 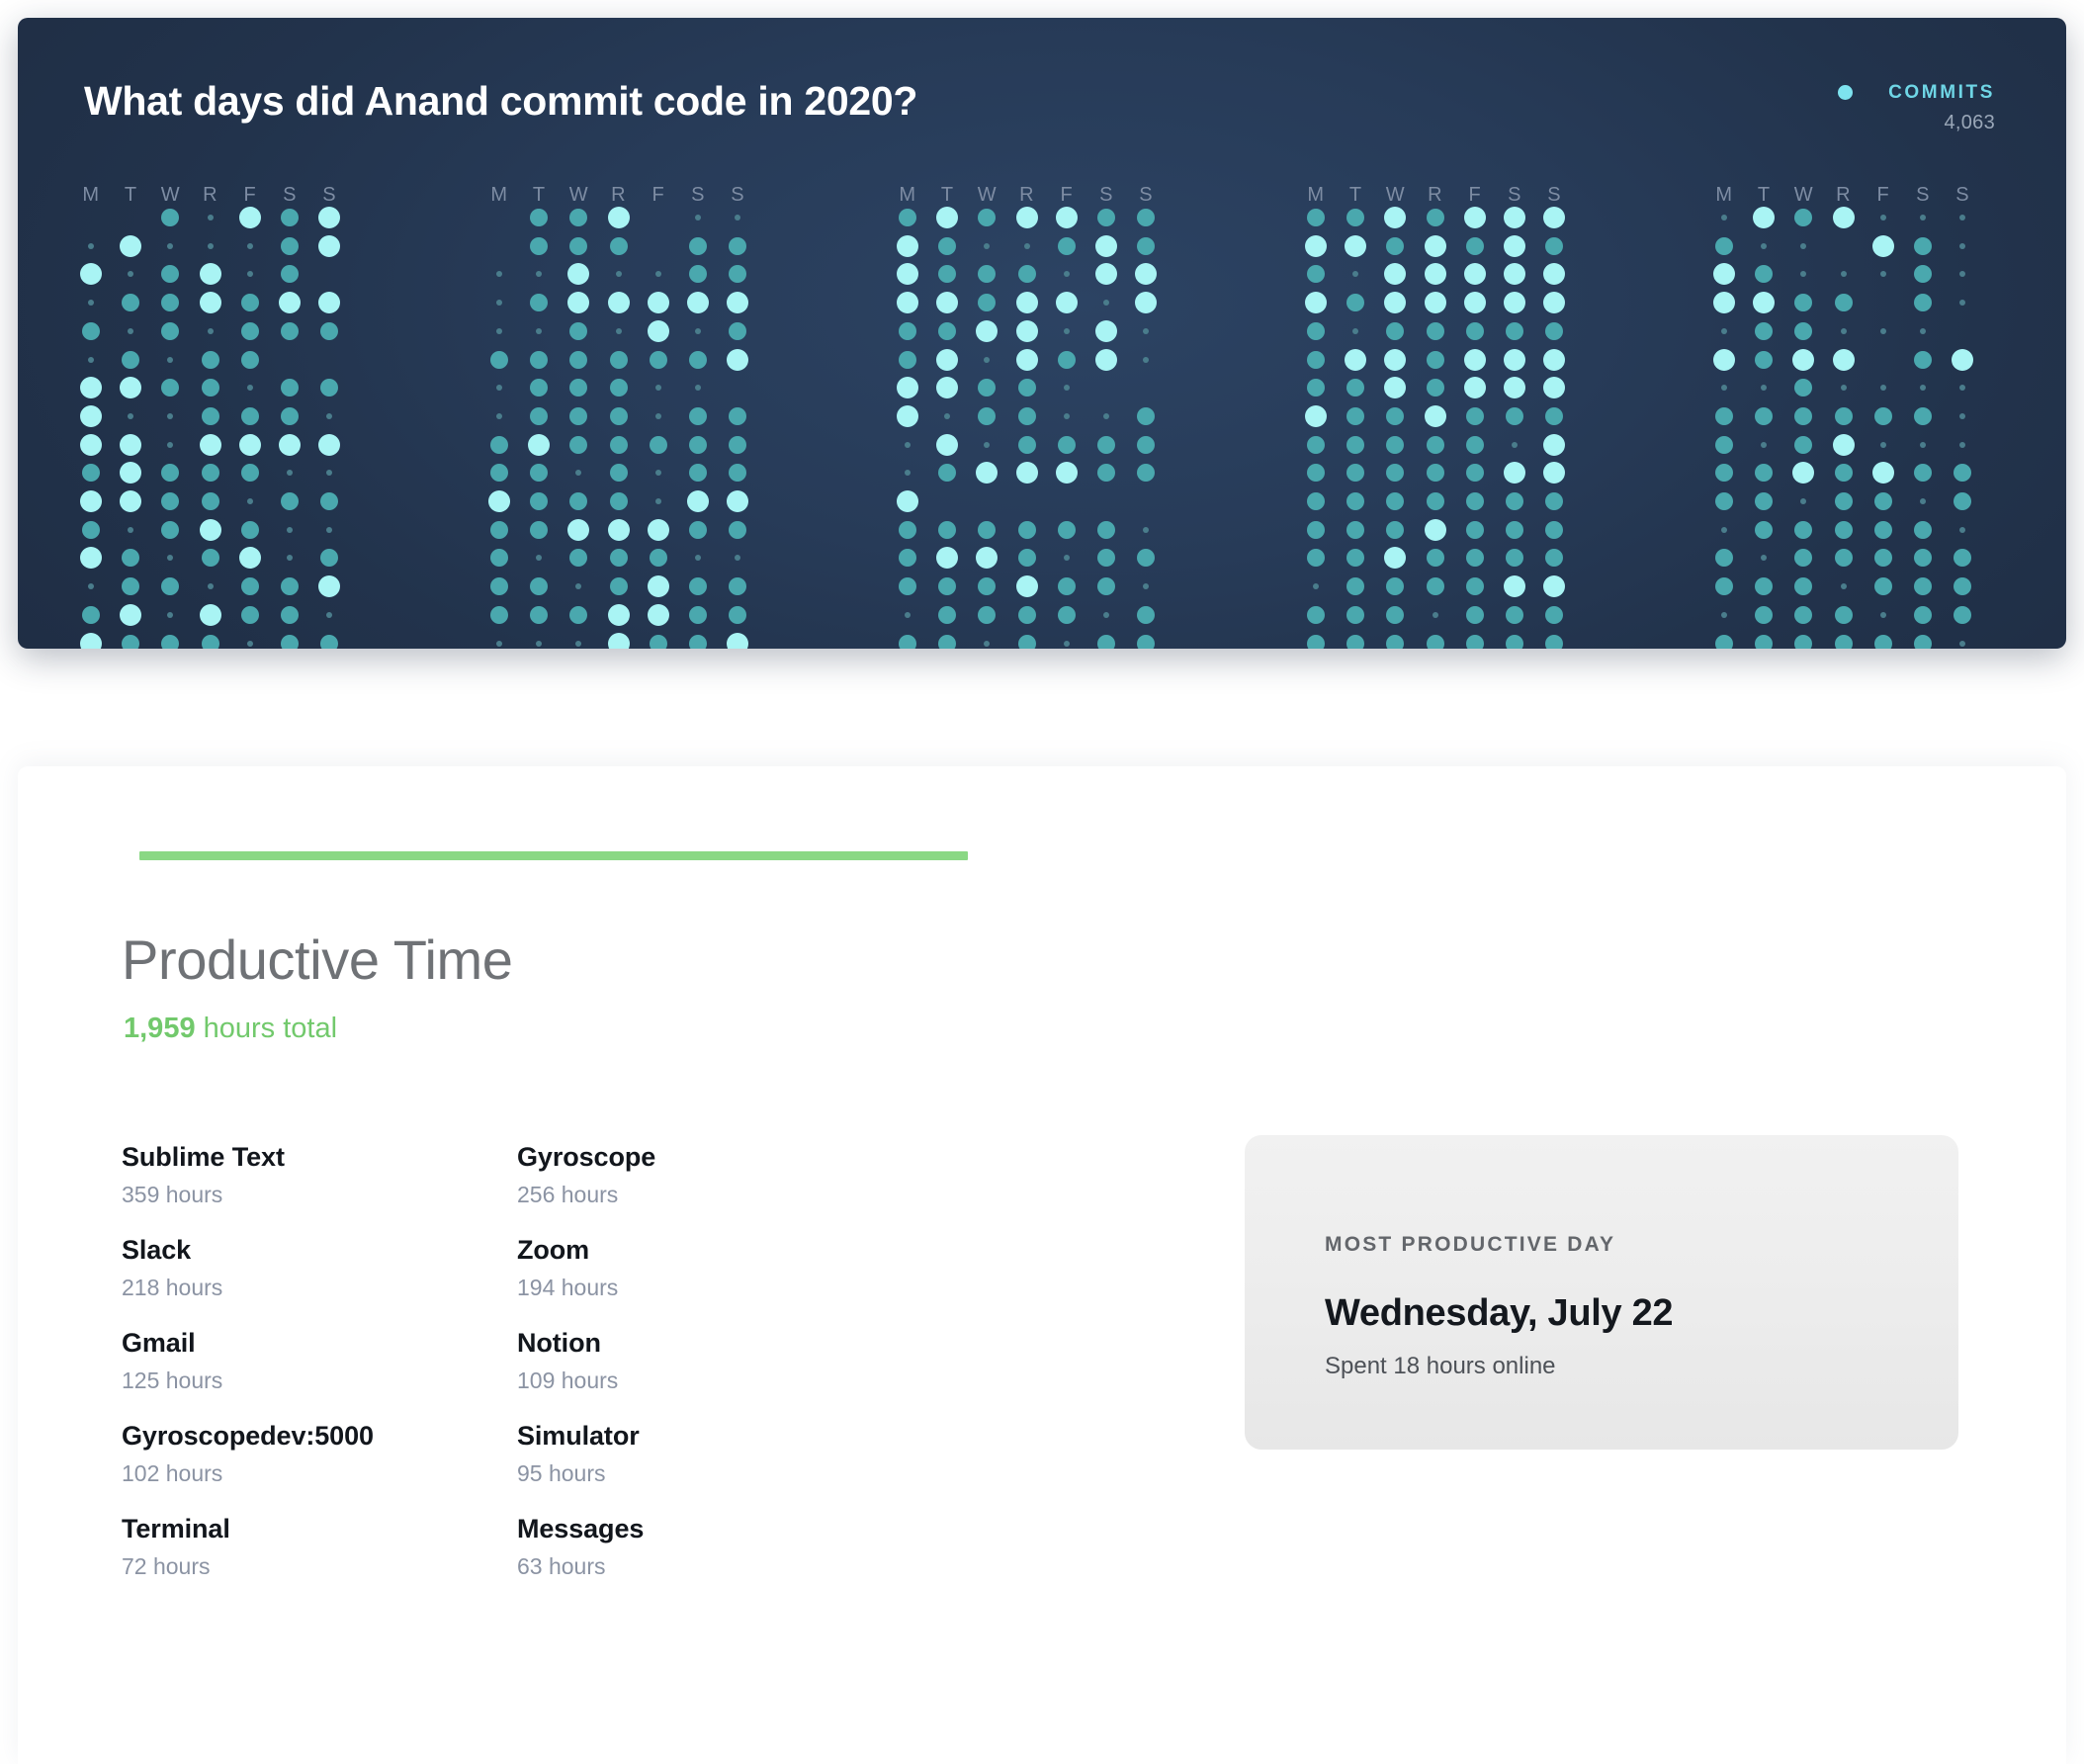 I want to click on page-title: Productive Time, so click(x=318, y=959).